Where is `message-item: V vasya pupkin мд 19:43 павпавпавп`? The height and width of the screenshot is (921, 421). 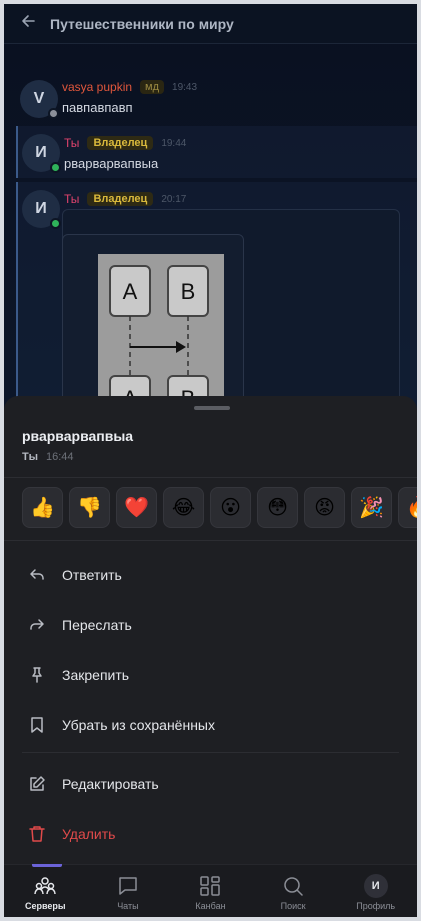 message-item: V vasya pupkin мд 19:43 павпавпавп is located at coordinates (210, 97).